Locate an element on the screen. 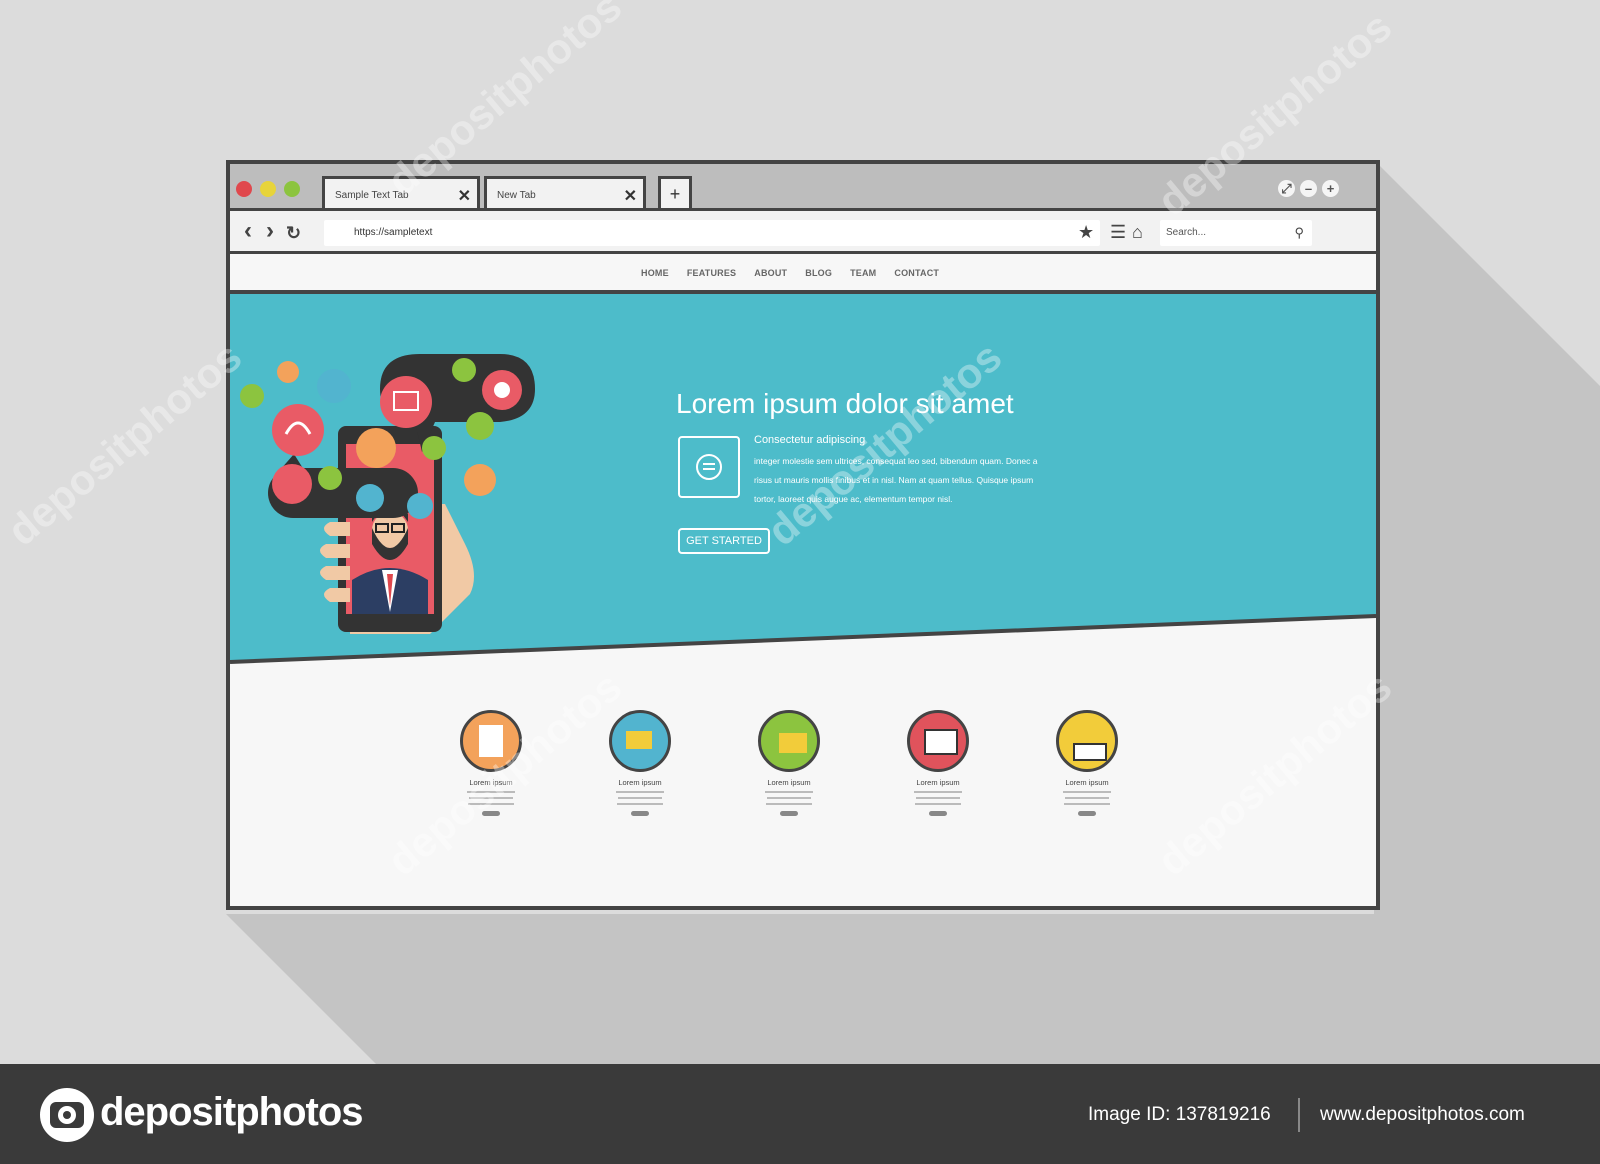 The width and height of the screenshot is (1600, 1164). search-icon: ⚲ is located at coordinates (1299, 233).